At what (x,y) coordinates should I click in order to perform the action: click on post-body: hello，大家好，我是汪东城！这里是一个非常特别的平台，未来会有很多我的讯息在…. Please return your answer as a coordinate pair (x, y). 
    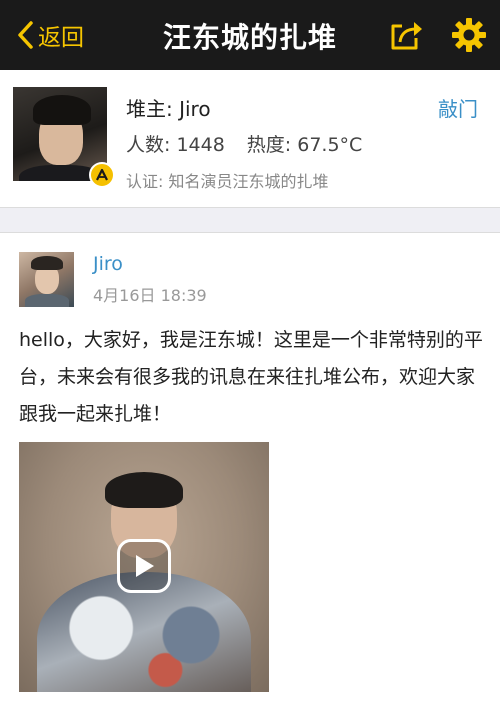
    Looking at the image, I should click on (251, 377).